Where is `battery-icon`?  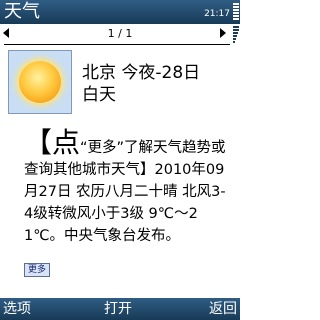
battery-icon is located at coordinates (236, 12).